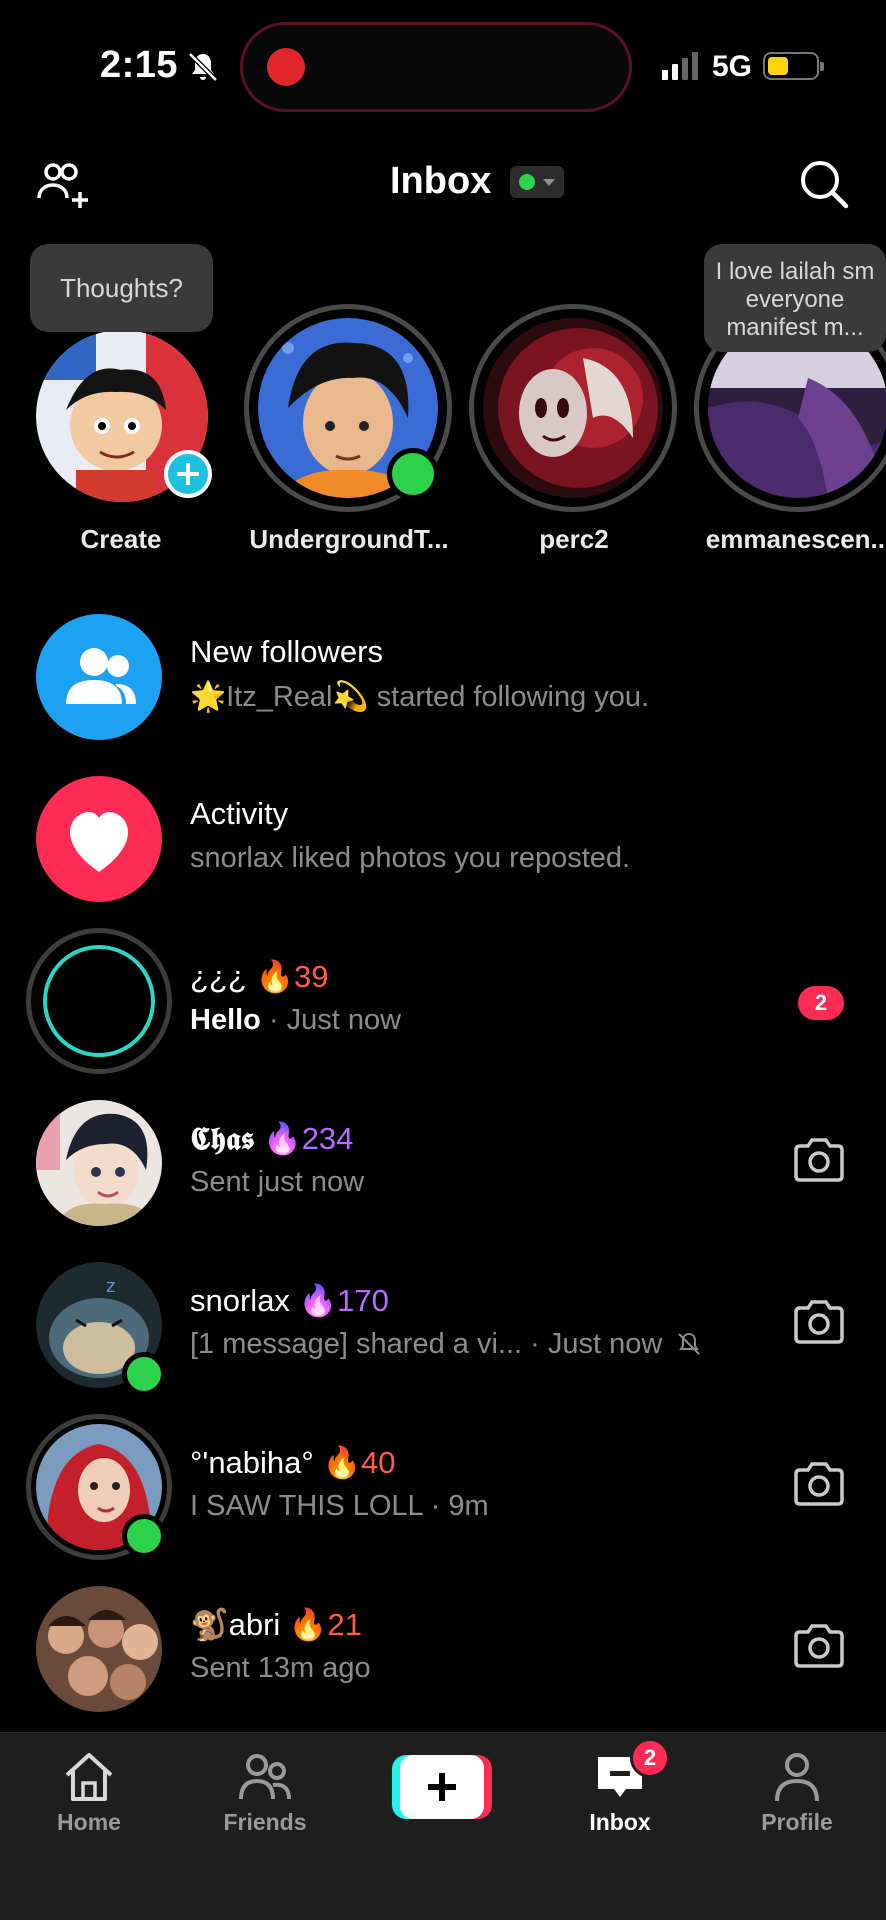 The width and height of the screenshot is (886, 1920). What do you see at coordinates (121, 539) in the screenshot?
I see `story-name: Create` at bounding box center [121, 539].